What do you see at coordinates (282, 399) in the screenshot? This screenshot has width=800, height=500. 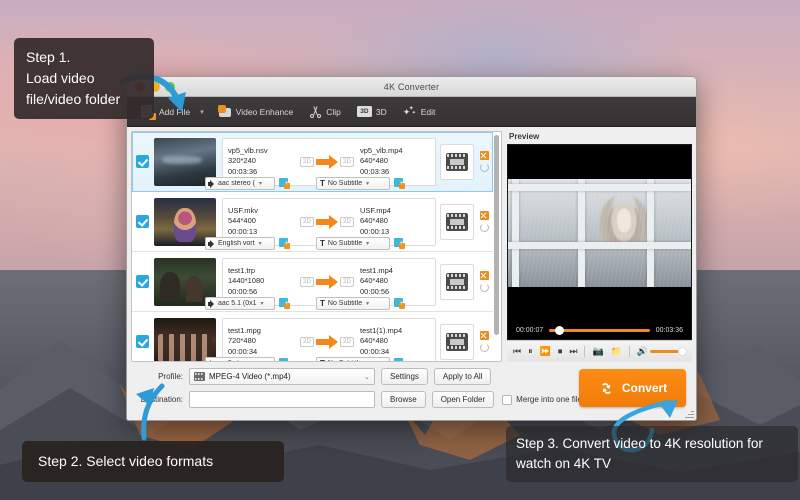 I see `destination-input` at bounding box center [282, 399].